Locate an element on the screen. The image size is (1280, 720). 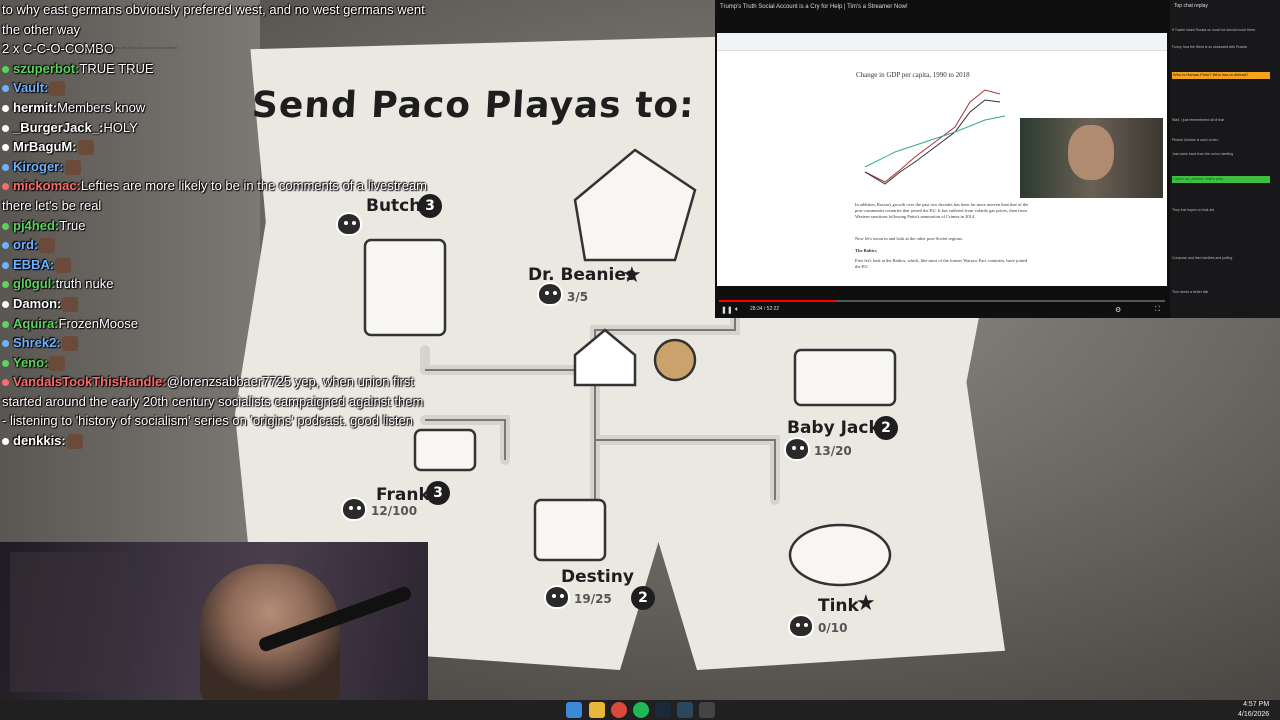
chat-message: They lost hopes on that aid is located at coordinates (1193, 210).